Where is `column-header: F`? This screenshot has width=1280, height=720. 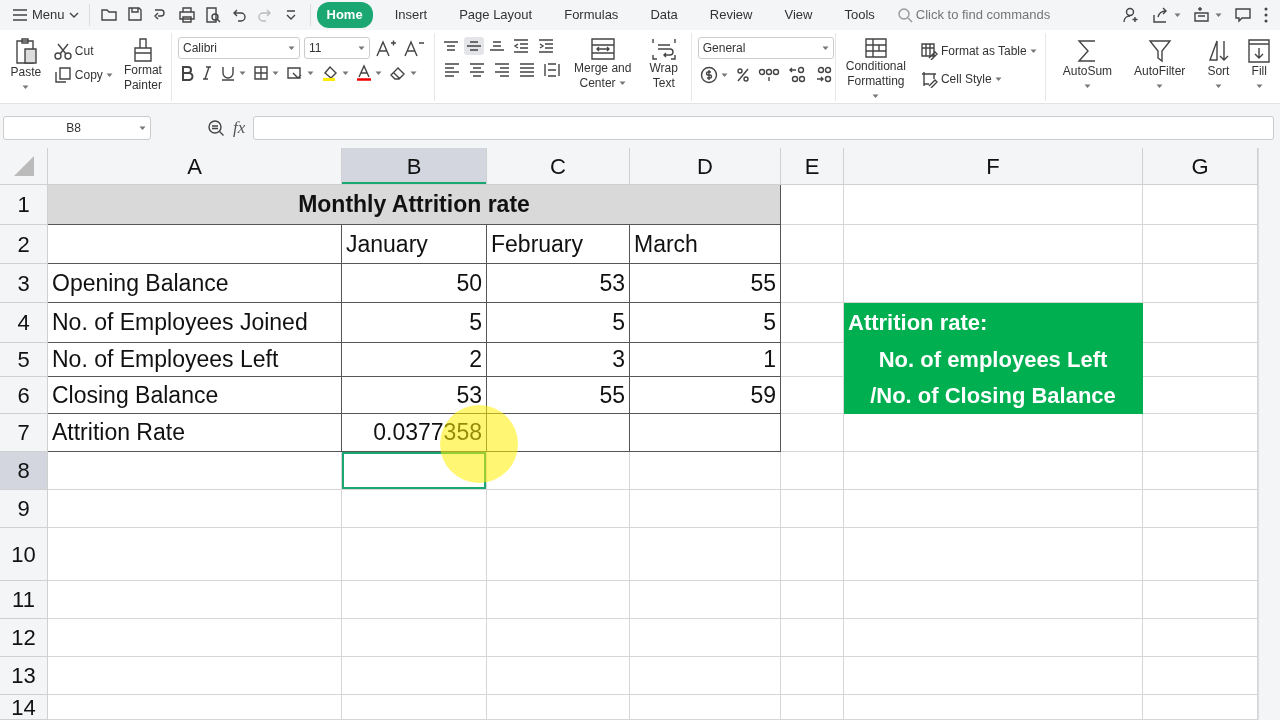 column-header: F is located at coordinates (993, 166).